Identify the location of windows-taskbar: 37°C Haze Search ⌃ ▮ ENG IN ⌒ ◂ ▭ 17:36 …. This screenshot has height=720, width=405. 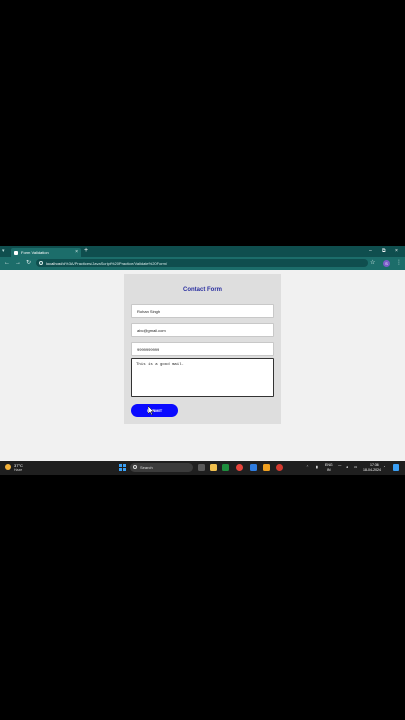
(202, 468).